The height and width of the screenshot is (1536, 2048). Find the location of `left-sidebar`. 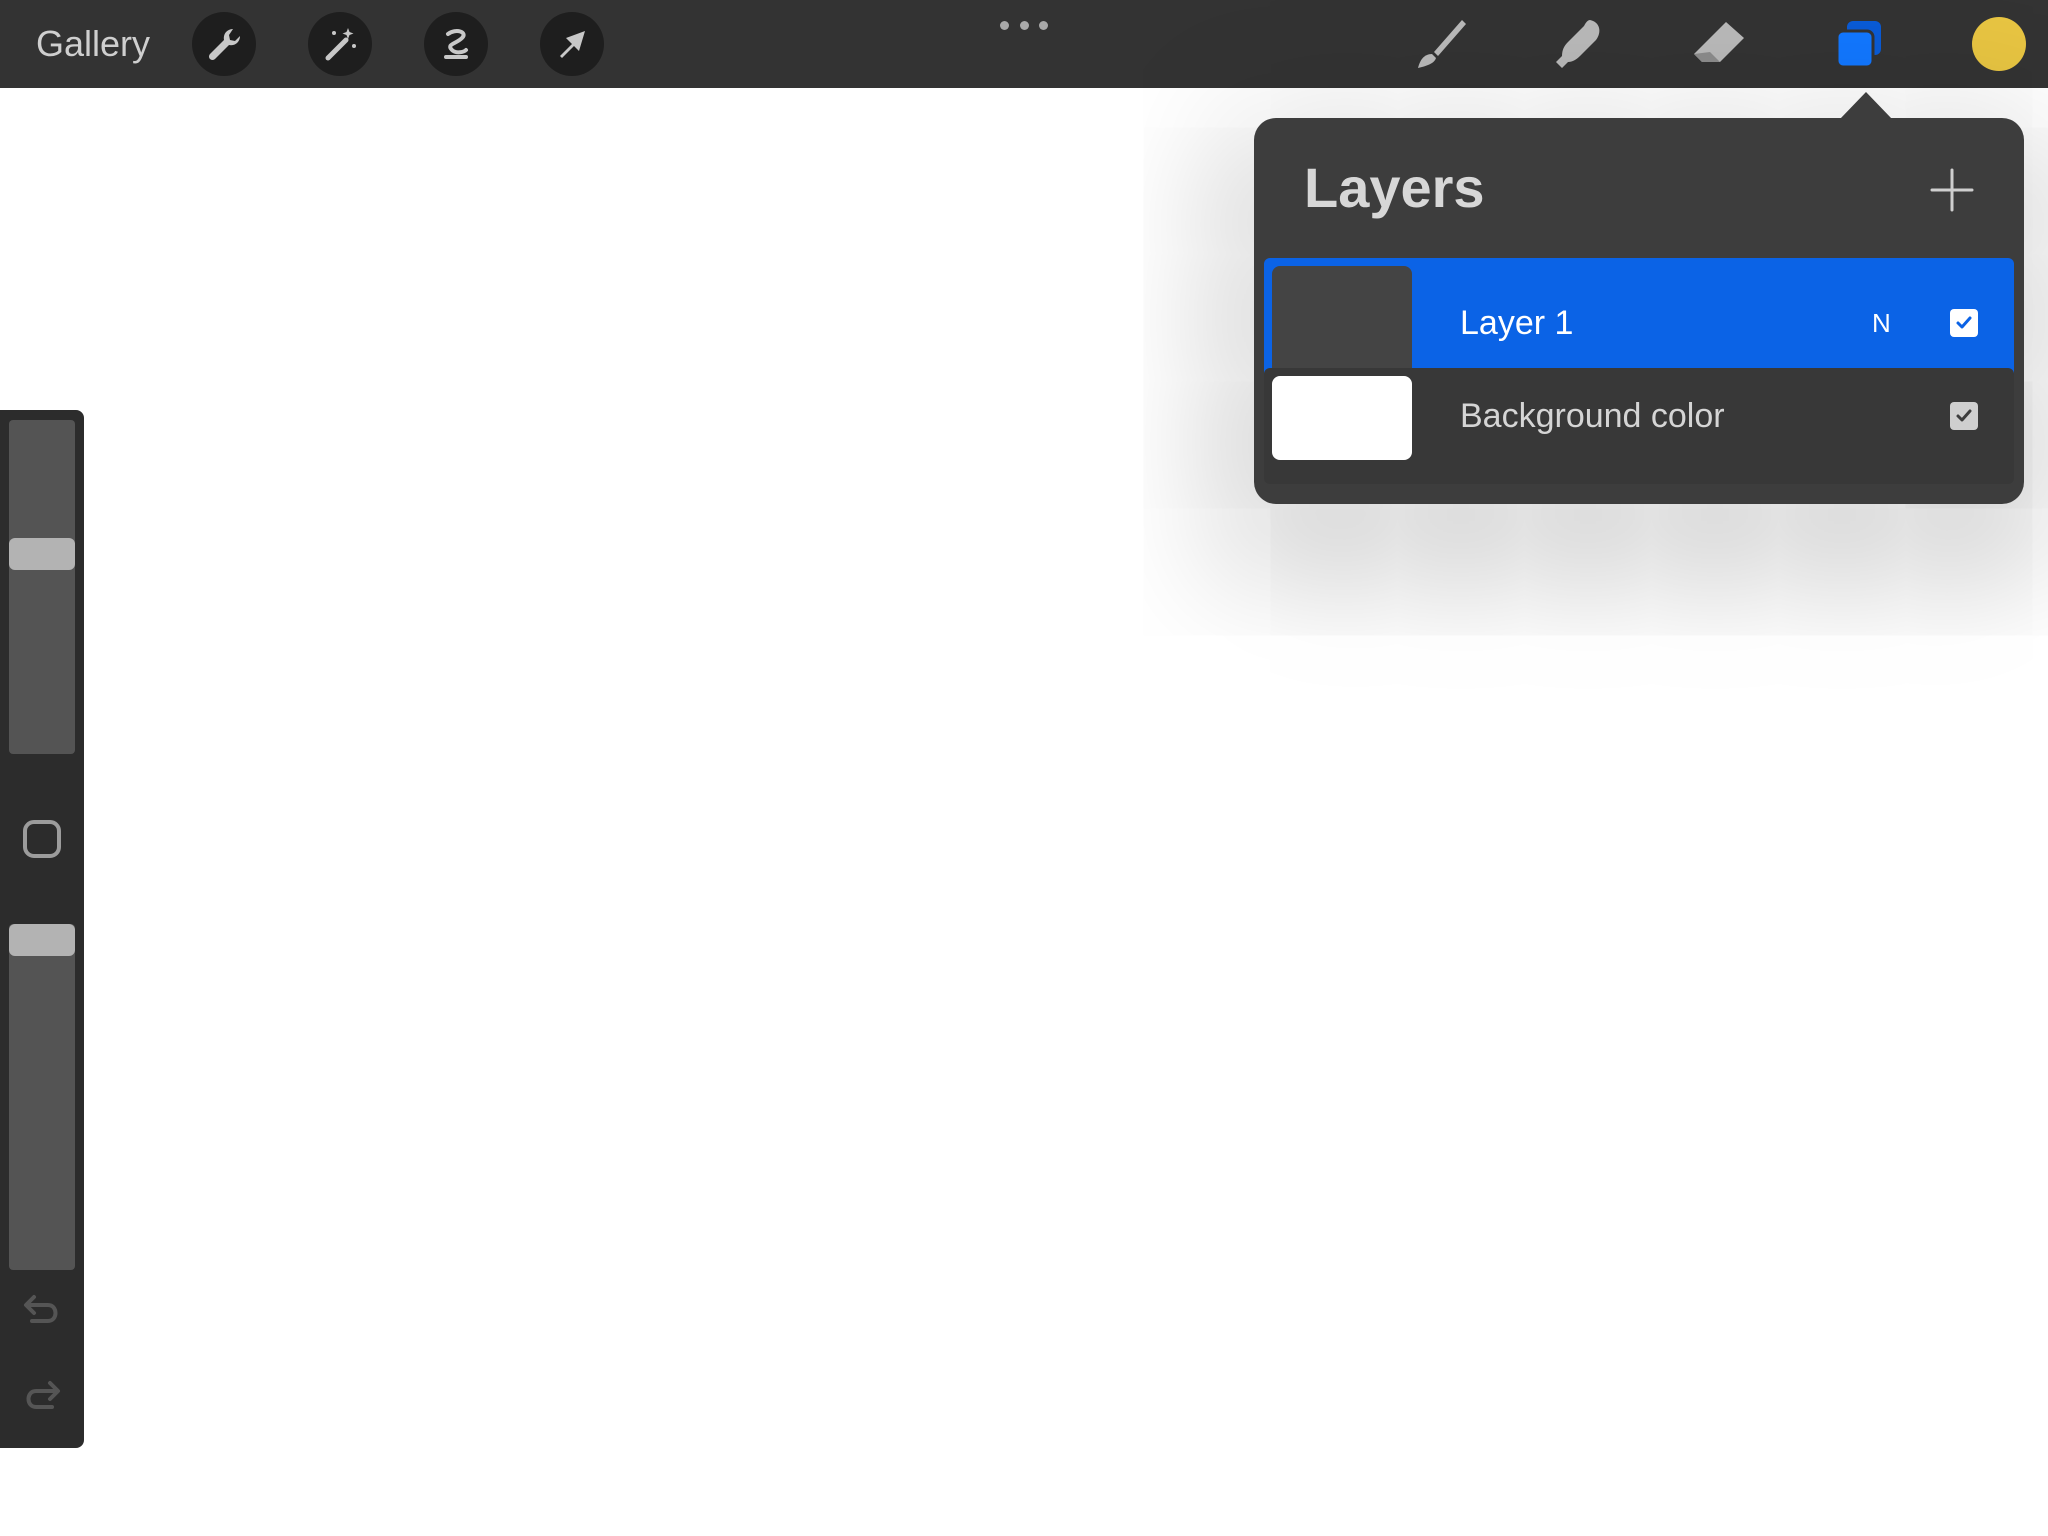

left-sidebar is located at coordinates (42, 929).